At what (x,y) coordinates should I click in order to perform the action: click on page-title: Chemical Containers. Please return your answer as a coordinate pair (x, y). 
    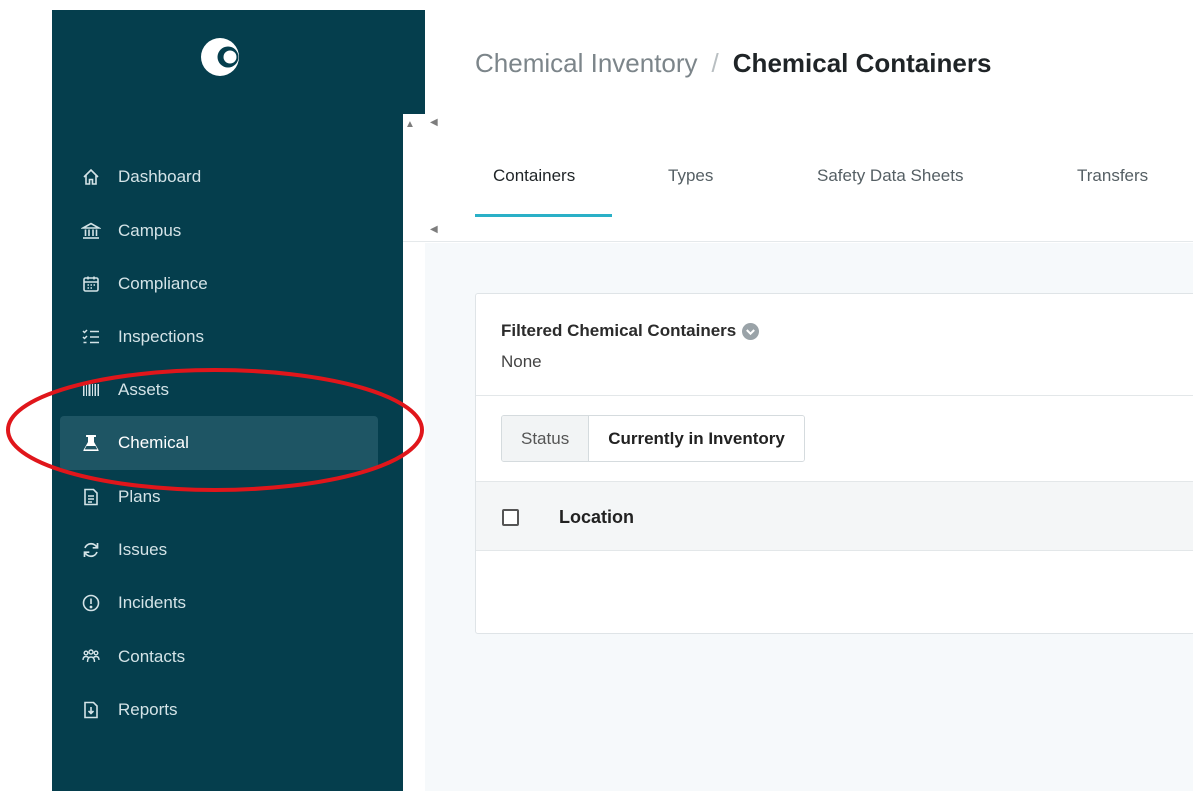
    Looking at the image, I should click on (862, 63).